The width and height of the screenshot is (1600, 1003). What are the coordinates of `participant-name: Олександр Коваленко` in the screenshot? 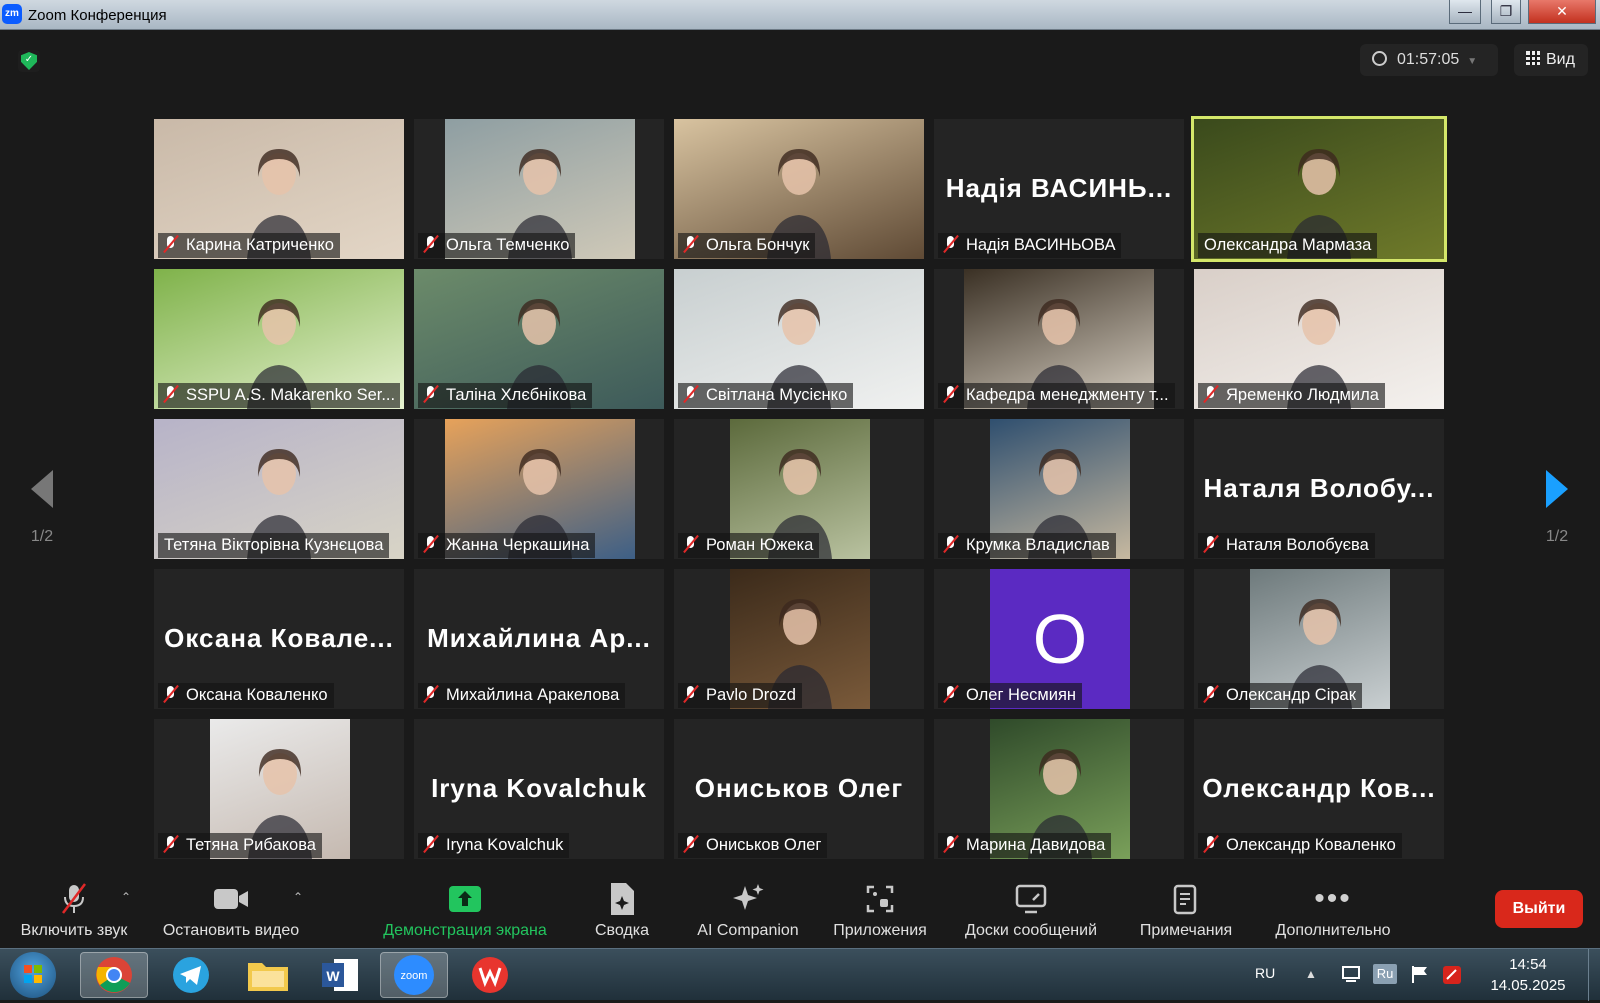 It's located at (1311, 845).